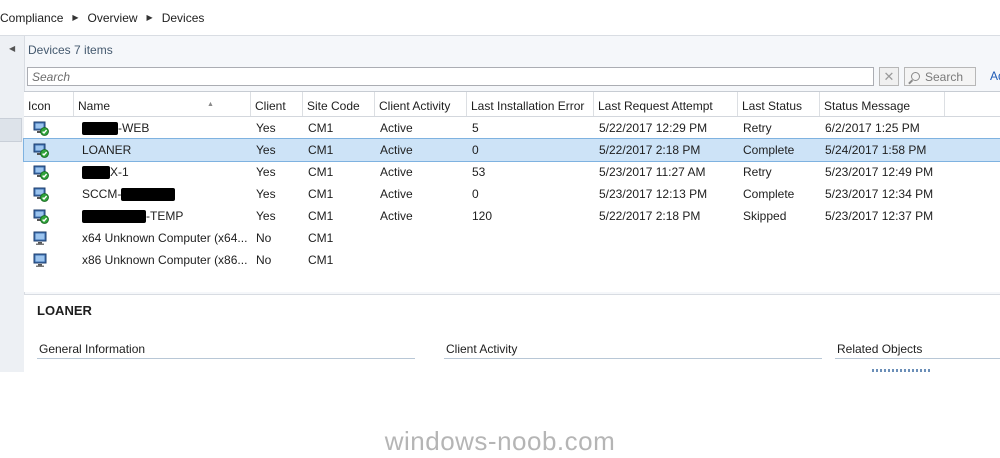 The image size is (1000, 458). Describe the element at coordinates (666, 104) in the screenshot. I see `column-header-last-request-attempt: Last Request Attempt` at that location.